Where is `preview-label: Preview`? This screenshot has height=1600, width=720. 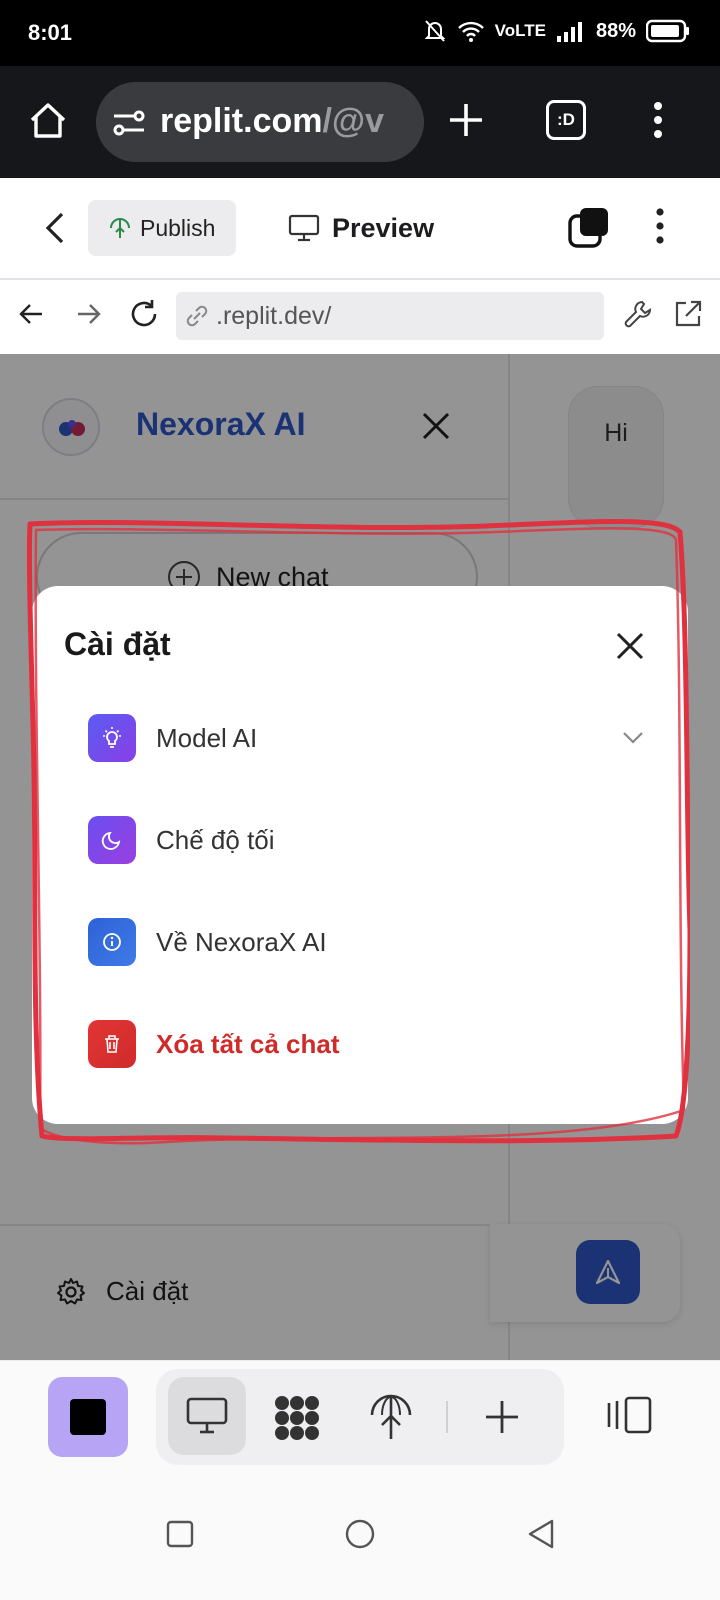 preview-label: Preview is located at coordinates (383, 227).